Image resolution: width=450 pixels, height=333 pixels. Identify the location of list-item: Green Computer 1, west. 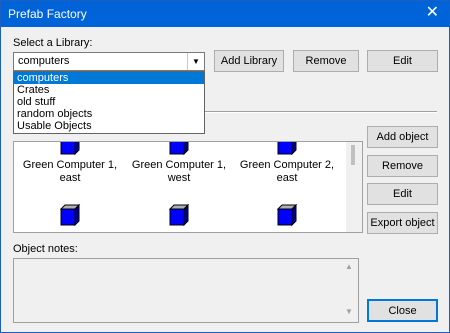
(179, 163).